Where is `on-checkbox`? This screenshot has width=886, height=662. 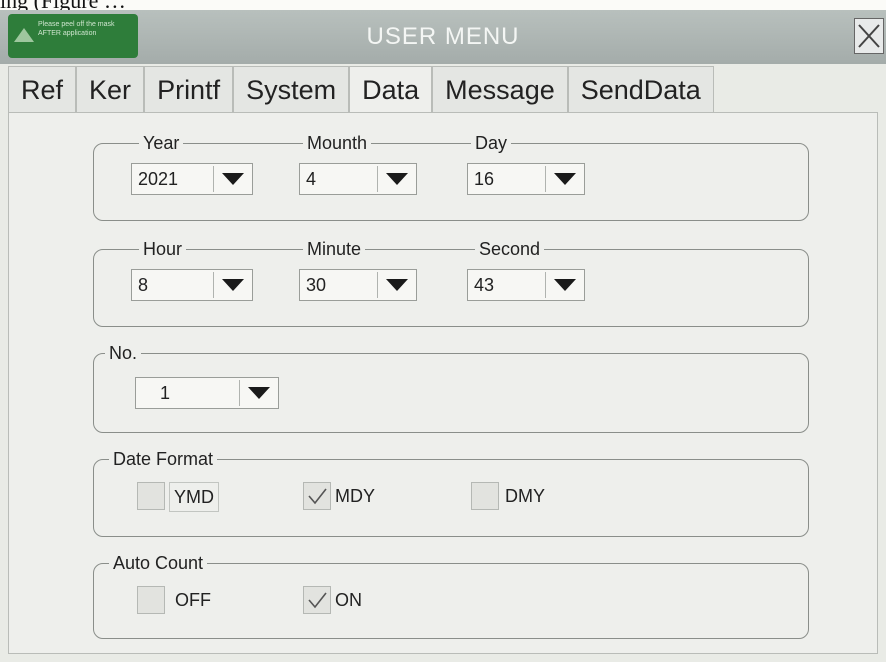
on-checkbox is located at coordinates (317, 600).